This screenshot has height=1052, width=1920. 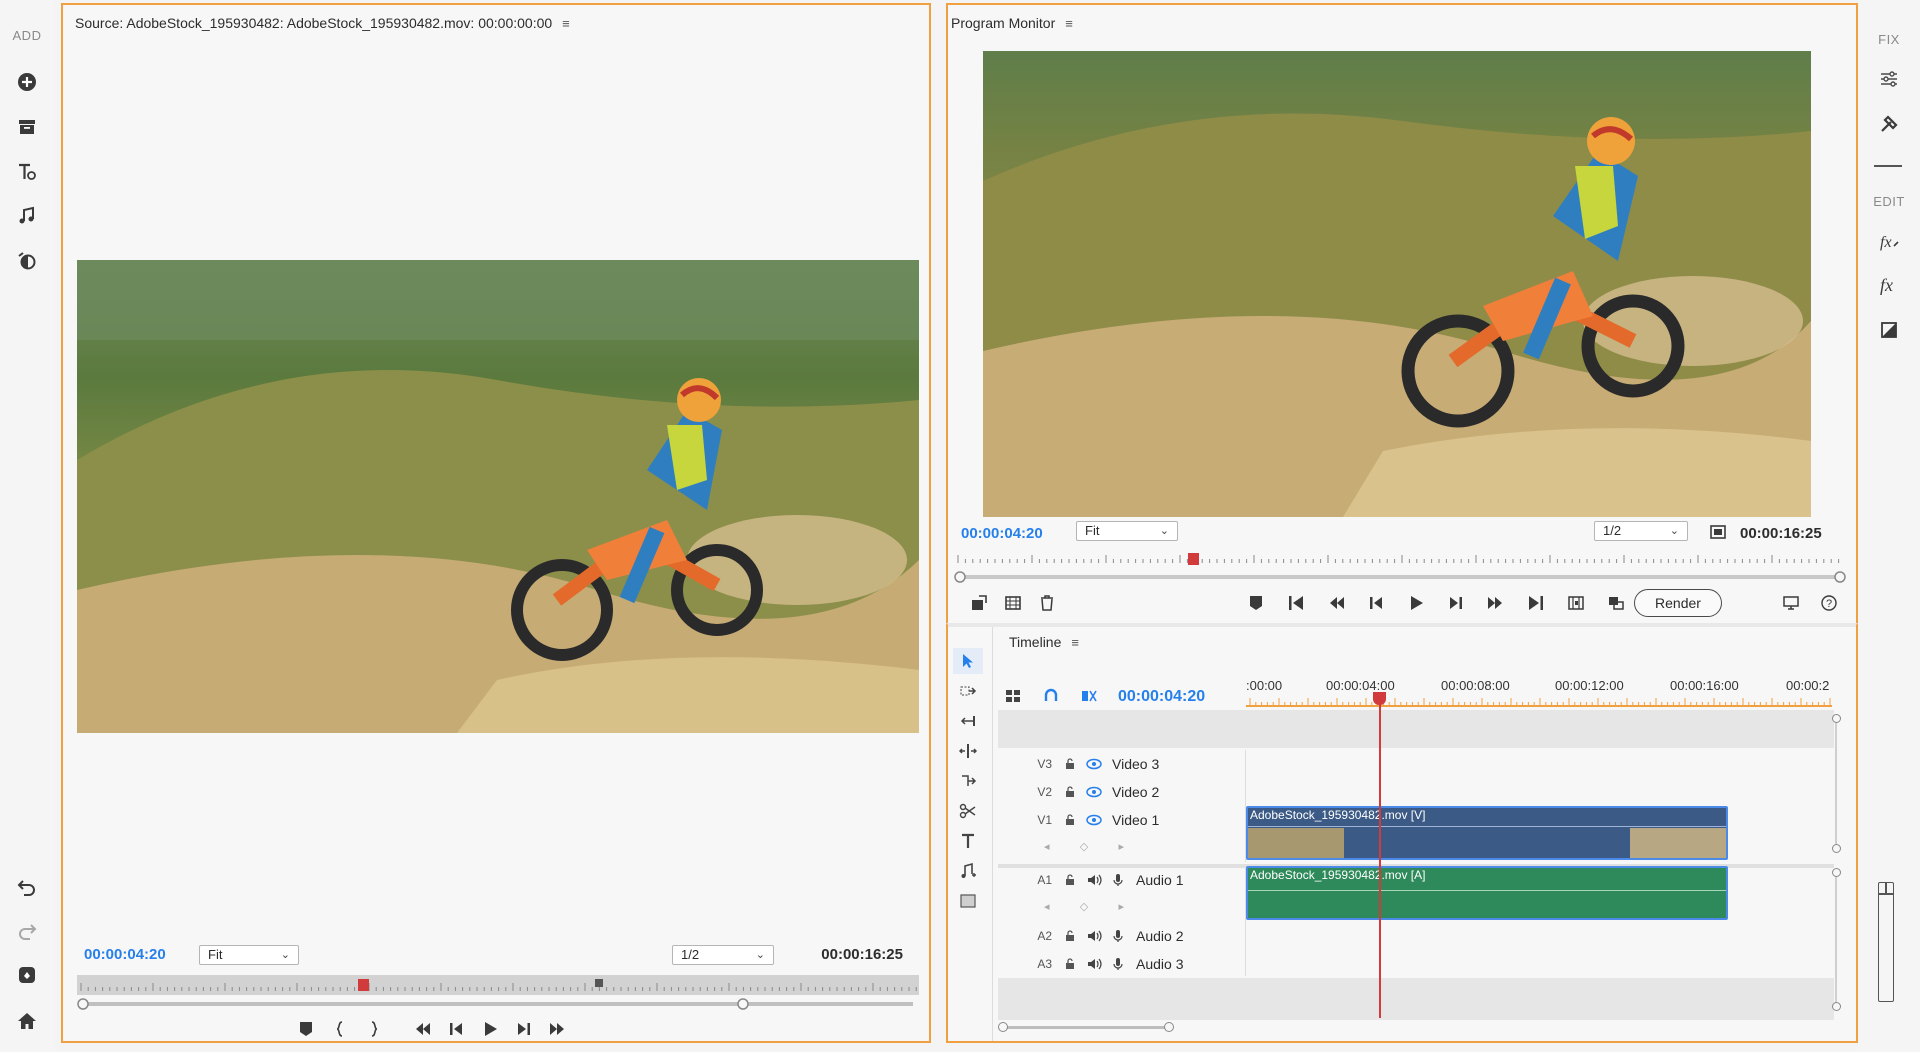 I want to click on rolling-edit-icon, so click(x=968, y=751).